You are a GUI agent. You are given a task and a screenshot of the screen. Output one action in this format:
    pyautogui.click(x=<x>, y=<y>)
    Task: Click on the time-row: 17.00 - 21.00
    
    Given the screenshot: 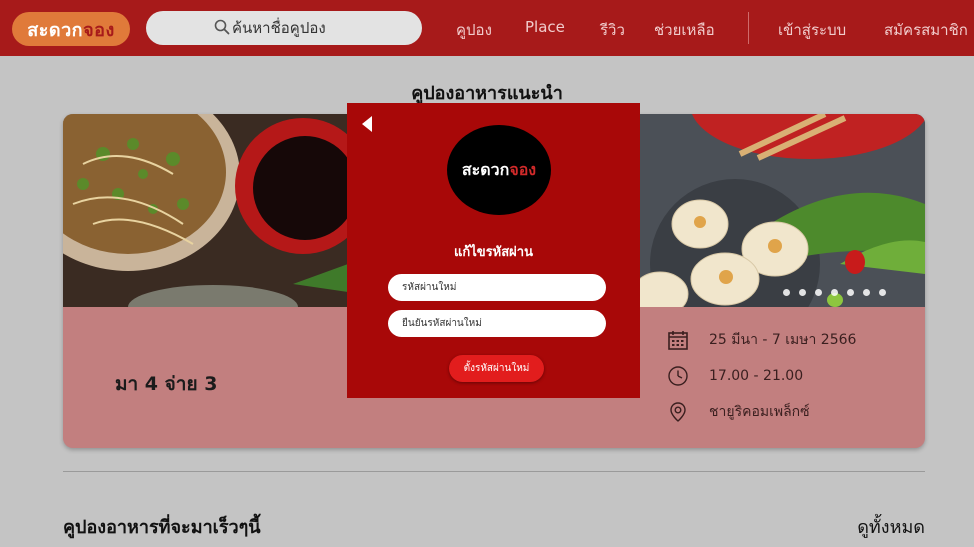 What is the action you would take?
    pyautogui.click(x=735, y=376)
    